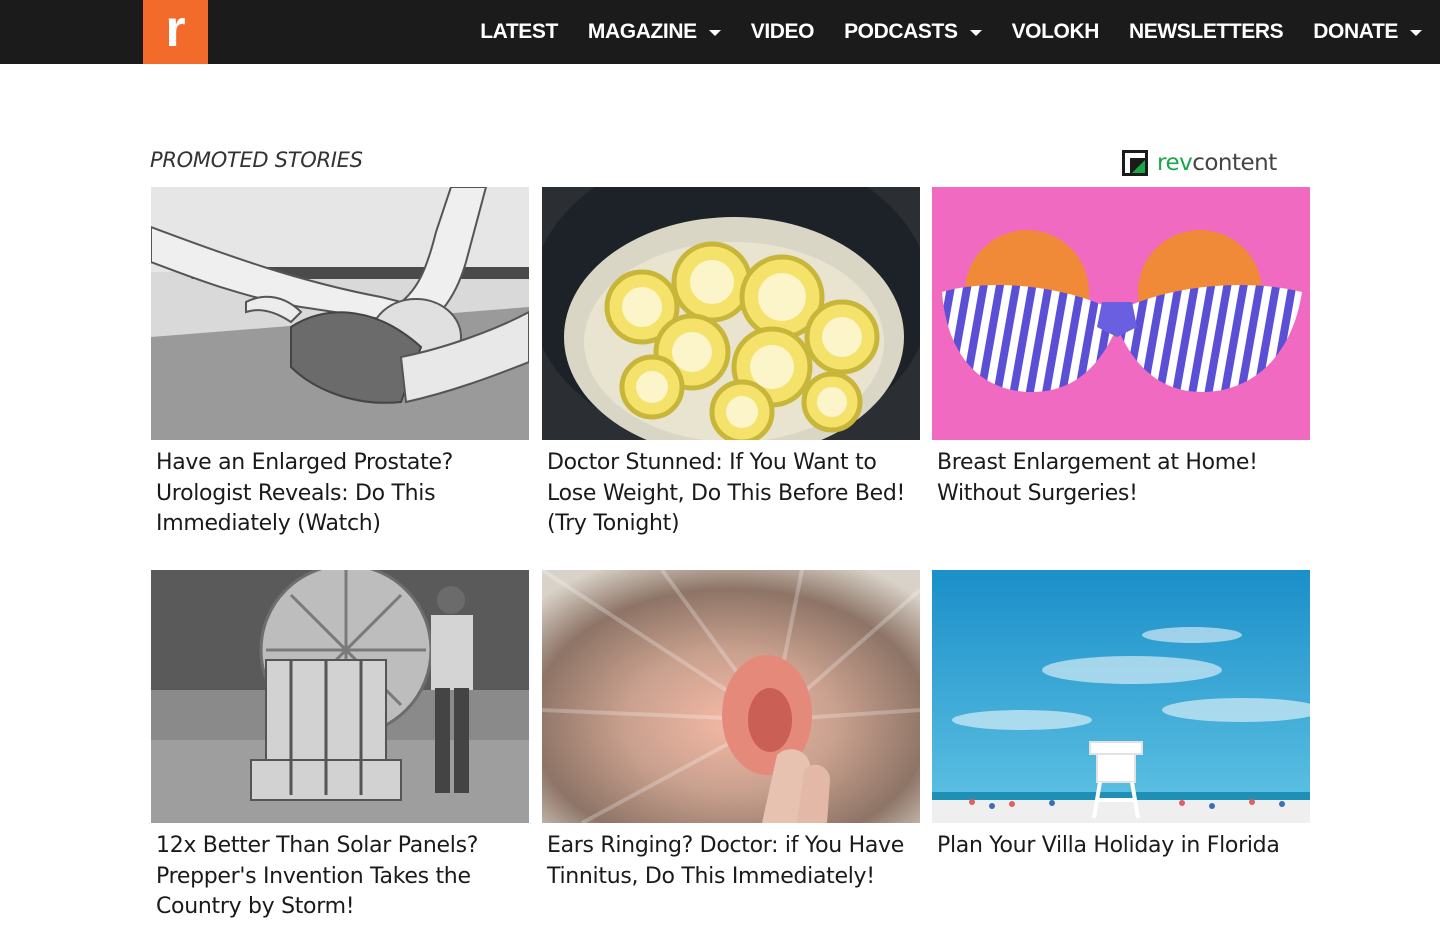 The height and width of the screenshot is (932, 1440). I want to click on nav-podcasts: PODCASTS, so click(912, 32).